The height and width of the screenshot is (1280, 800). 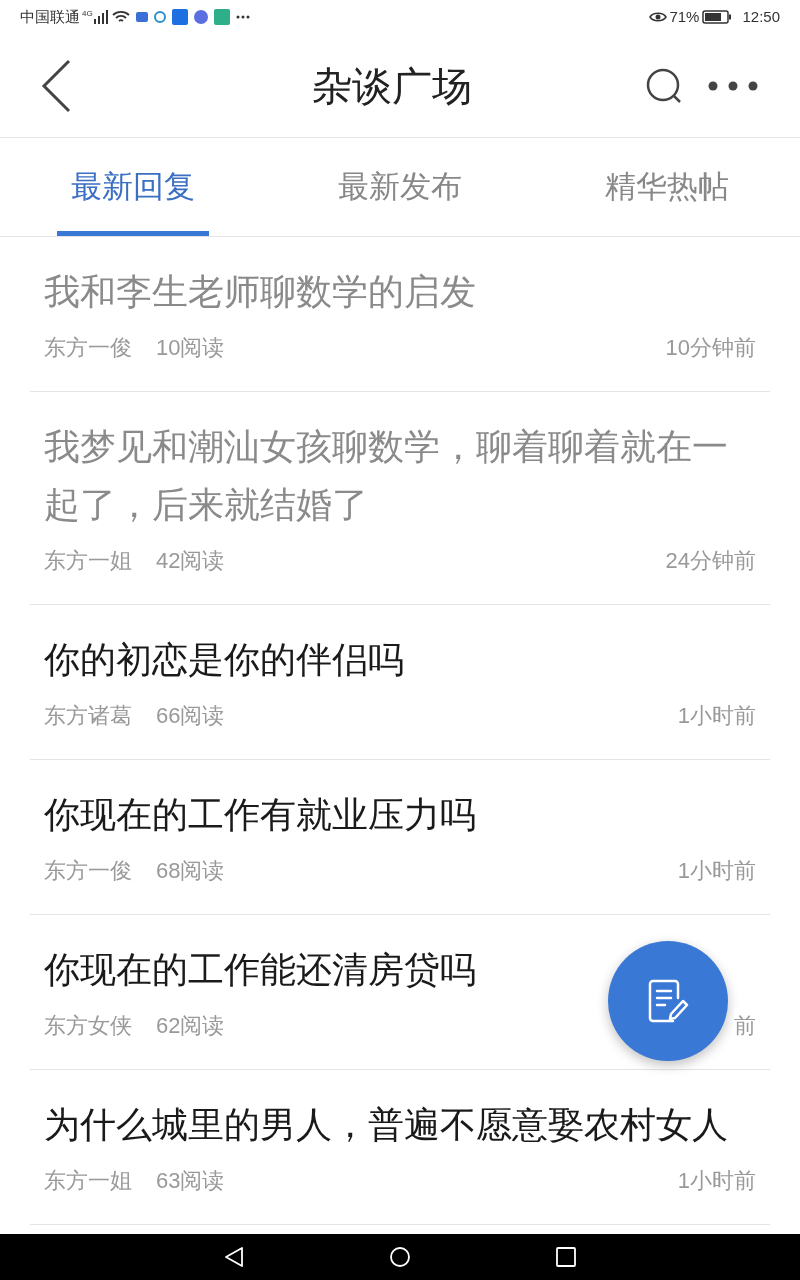 What do you see at coordinates (234, 1257) in the screenshot?
I see `back-nav-icon` at bounding box center [234, 1257].